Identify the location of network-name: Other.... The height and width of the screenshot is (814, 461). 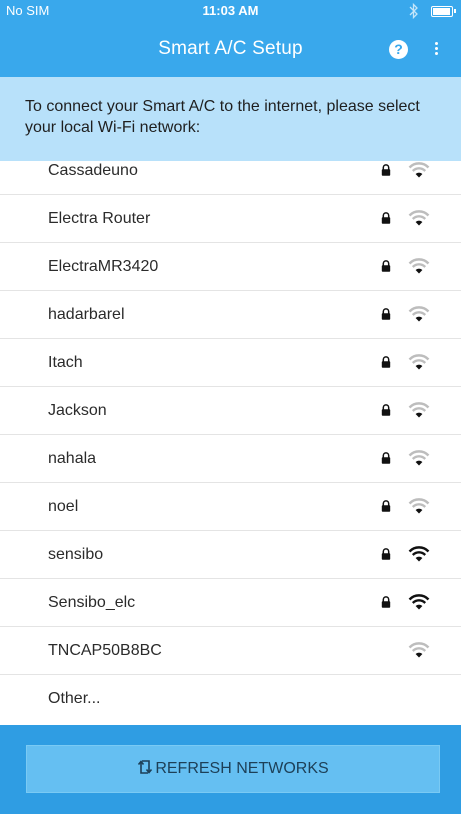
(74, 698).